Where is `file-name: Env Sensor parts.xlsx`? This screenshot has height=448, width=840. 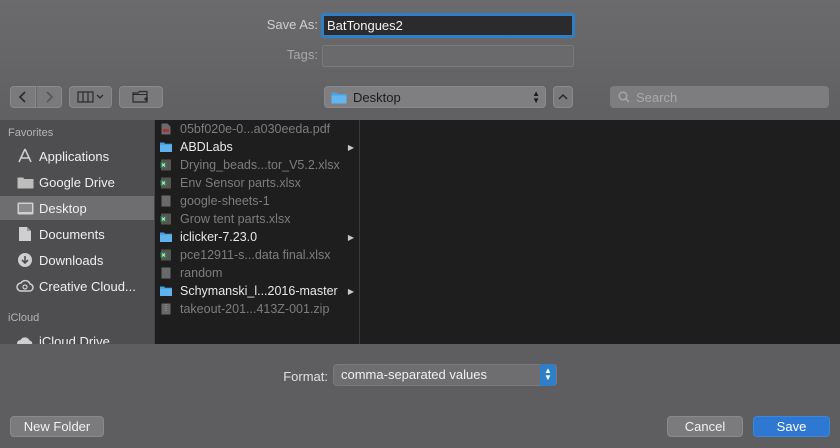 file-name: Env Sensor parts.xlsx is located at coordinates (240, 183).